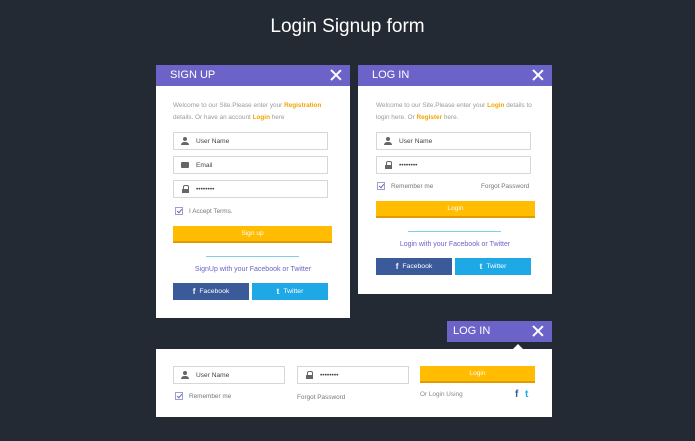 The width and height of the screenshot is (695, 441). I want to click on accept-terms-checkbox: I Accept Terms., so click(204, 211).